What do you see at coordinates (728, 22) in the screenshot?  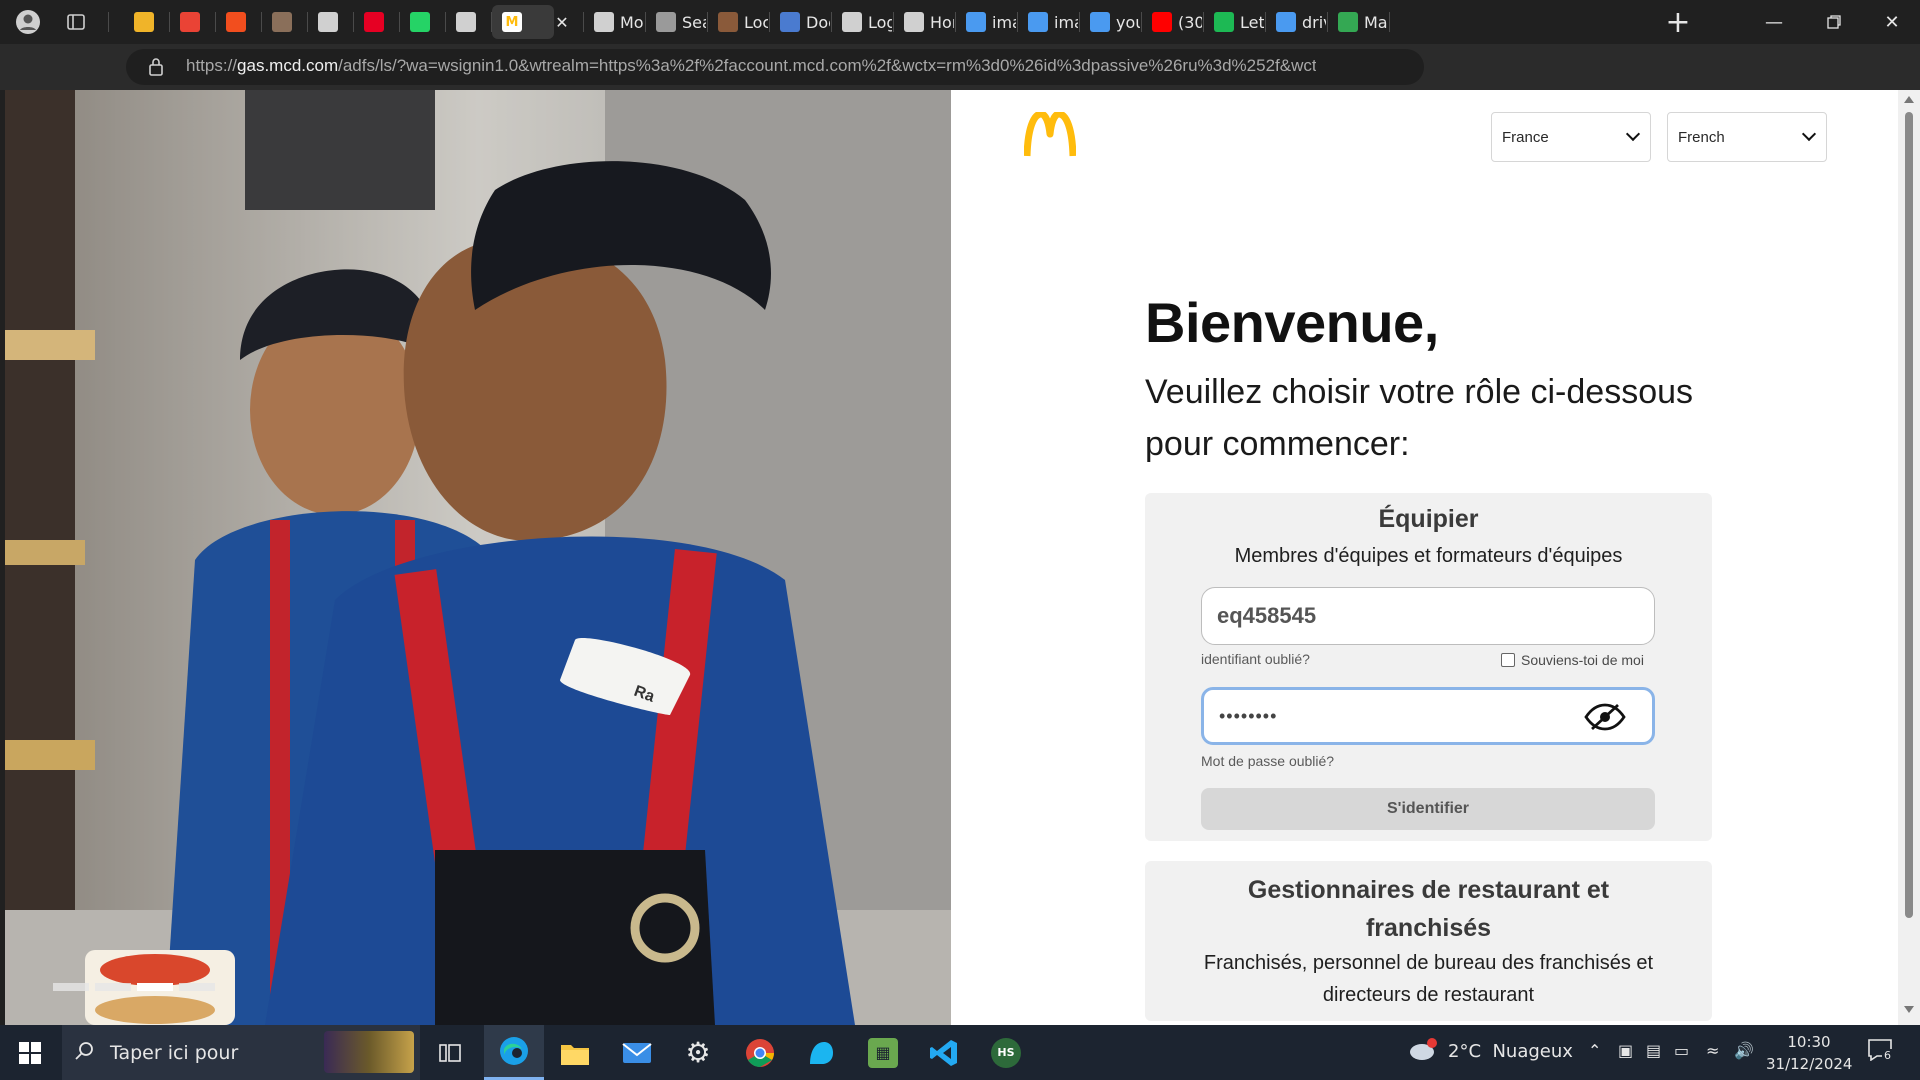 I see `image-icon` at bounding box center [728, 22].